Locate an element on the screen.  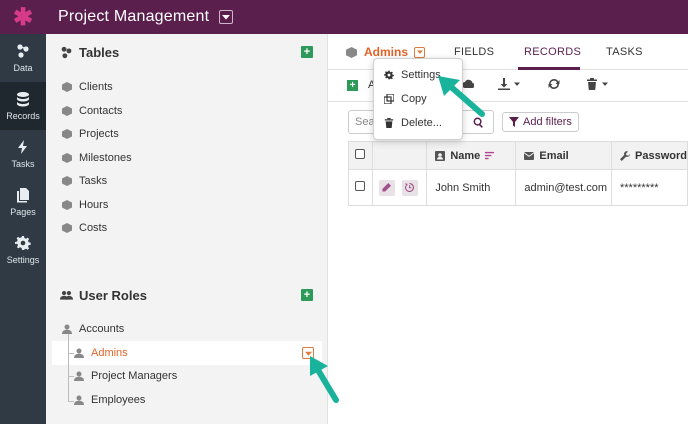
rail-label: Tasks is located at coordinates (23, 164).